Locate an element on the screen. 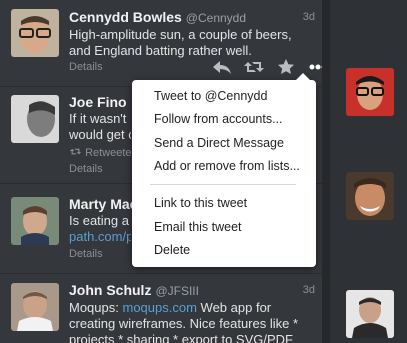 The width and height of the screenshot is (407, 343). tweet-text: Web app for is located at coordinates (236, 307).